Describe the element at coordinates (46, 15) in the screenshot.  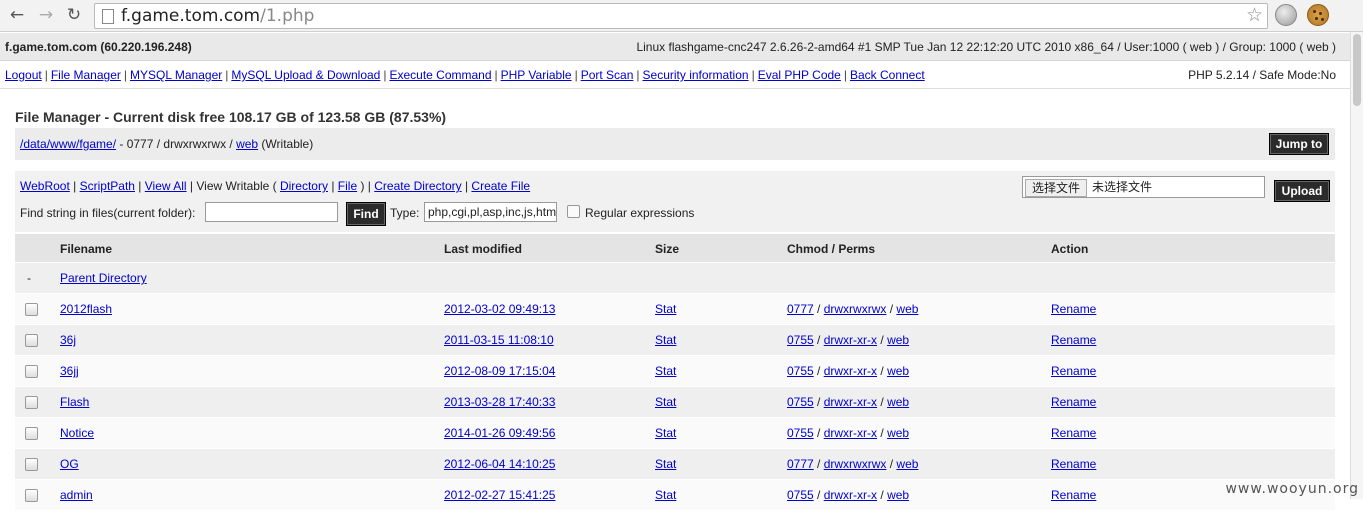
I see `forward-arrow-icon: →` at that location.